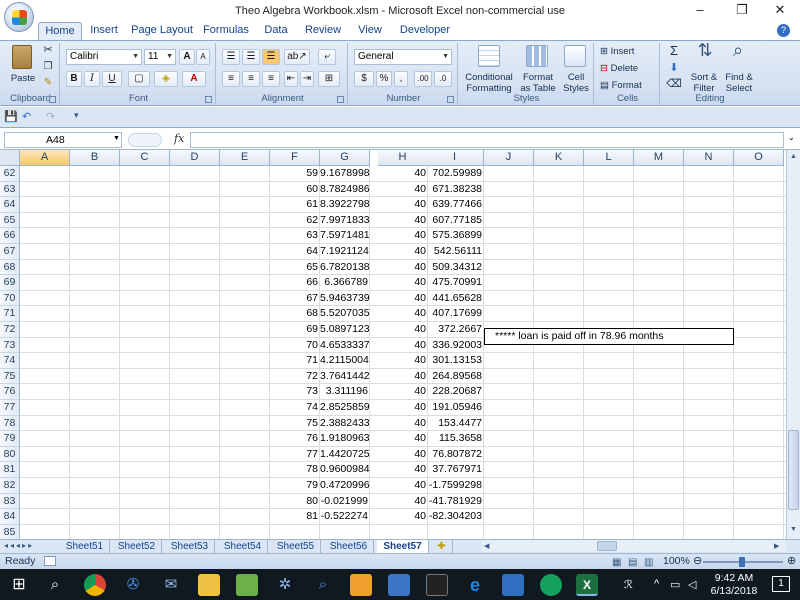 The height and width of the screenshot is (600, 800). Describe the element at coordinates (295, 360) in the screenshot. I see `cell-f: 71` at that location.